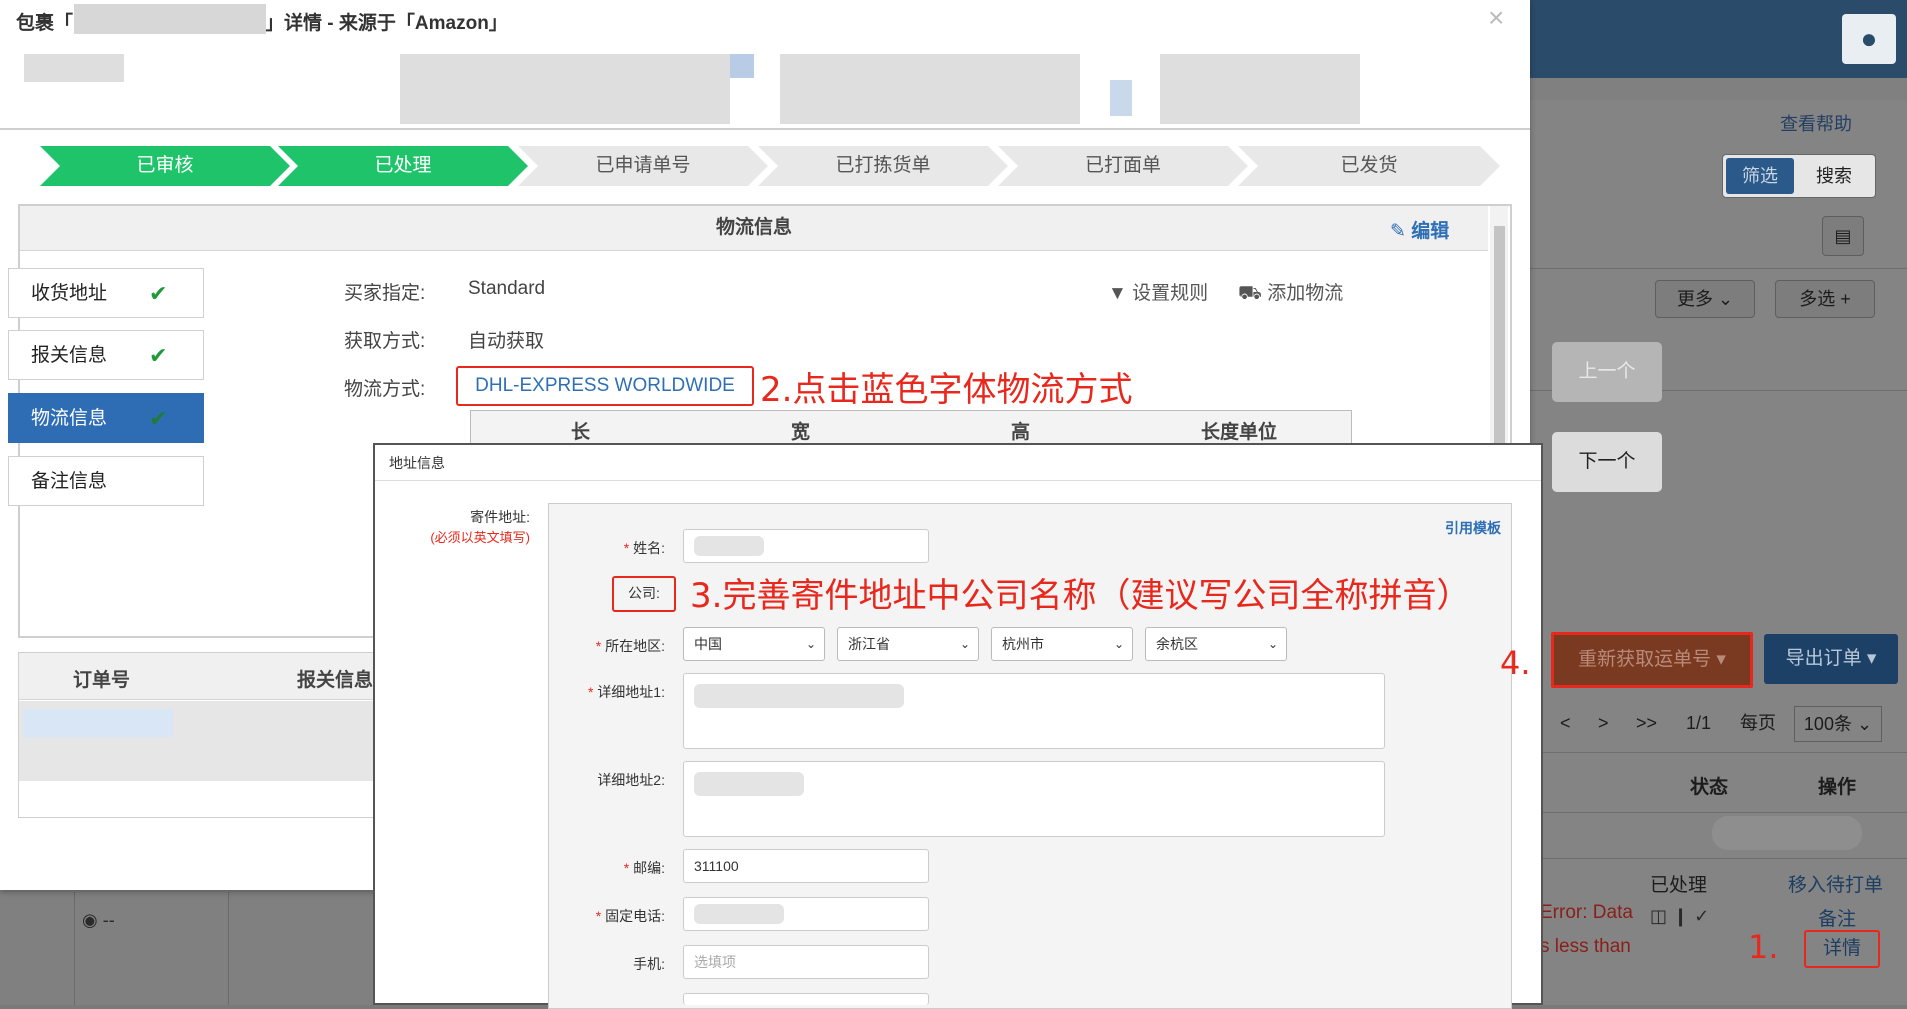 The image size is (1907, 1009). What do you see at coordinates (1699, 723) in the screenshot?
I see `pager-page: 1/1` at bounding box center [1699, 723].